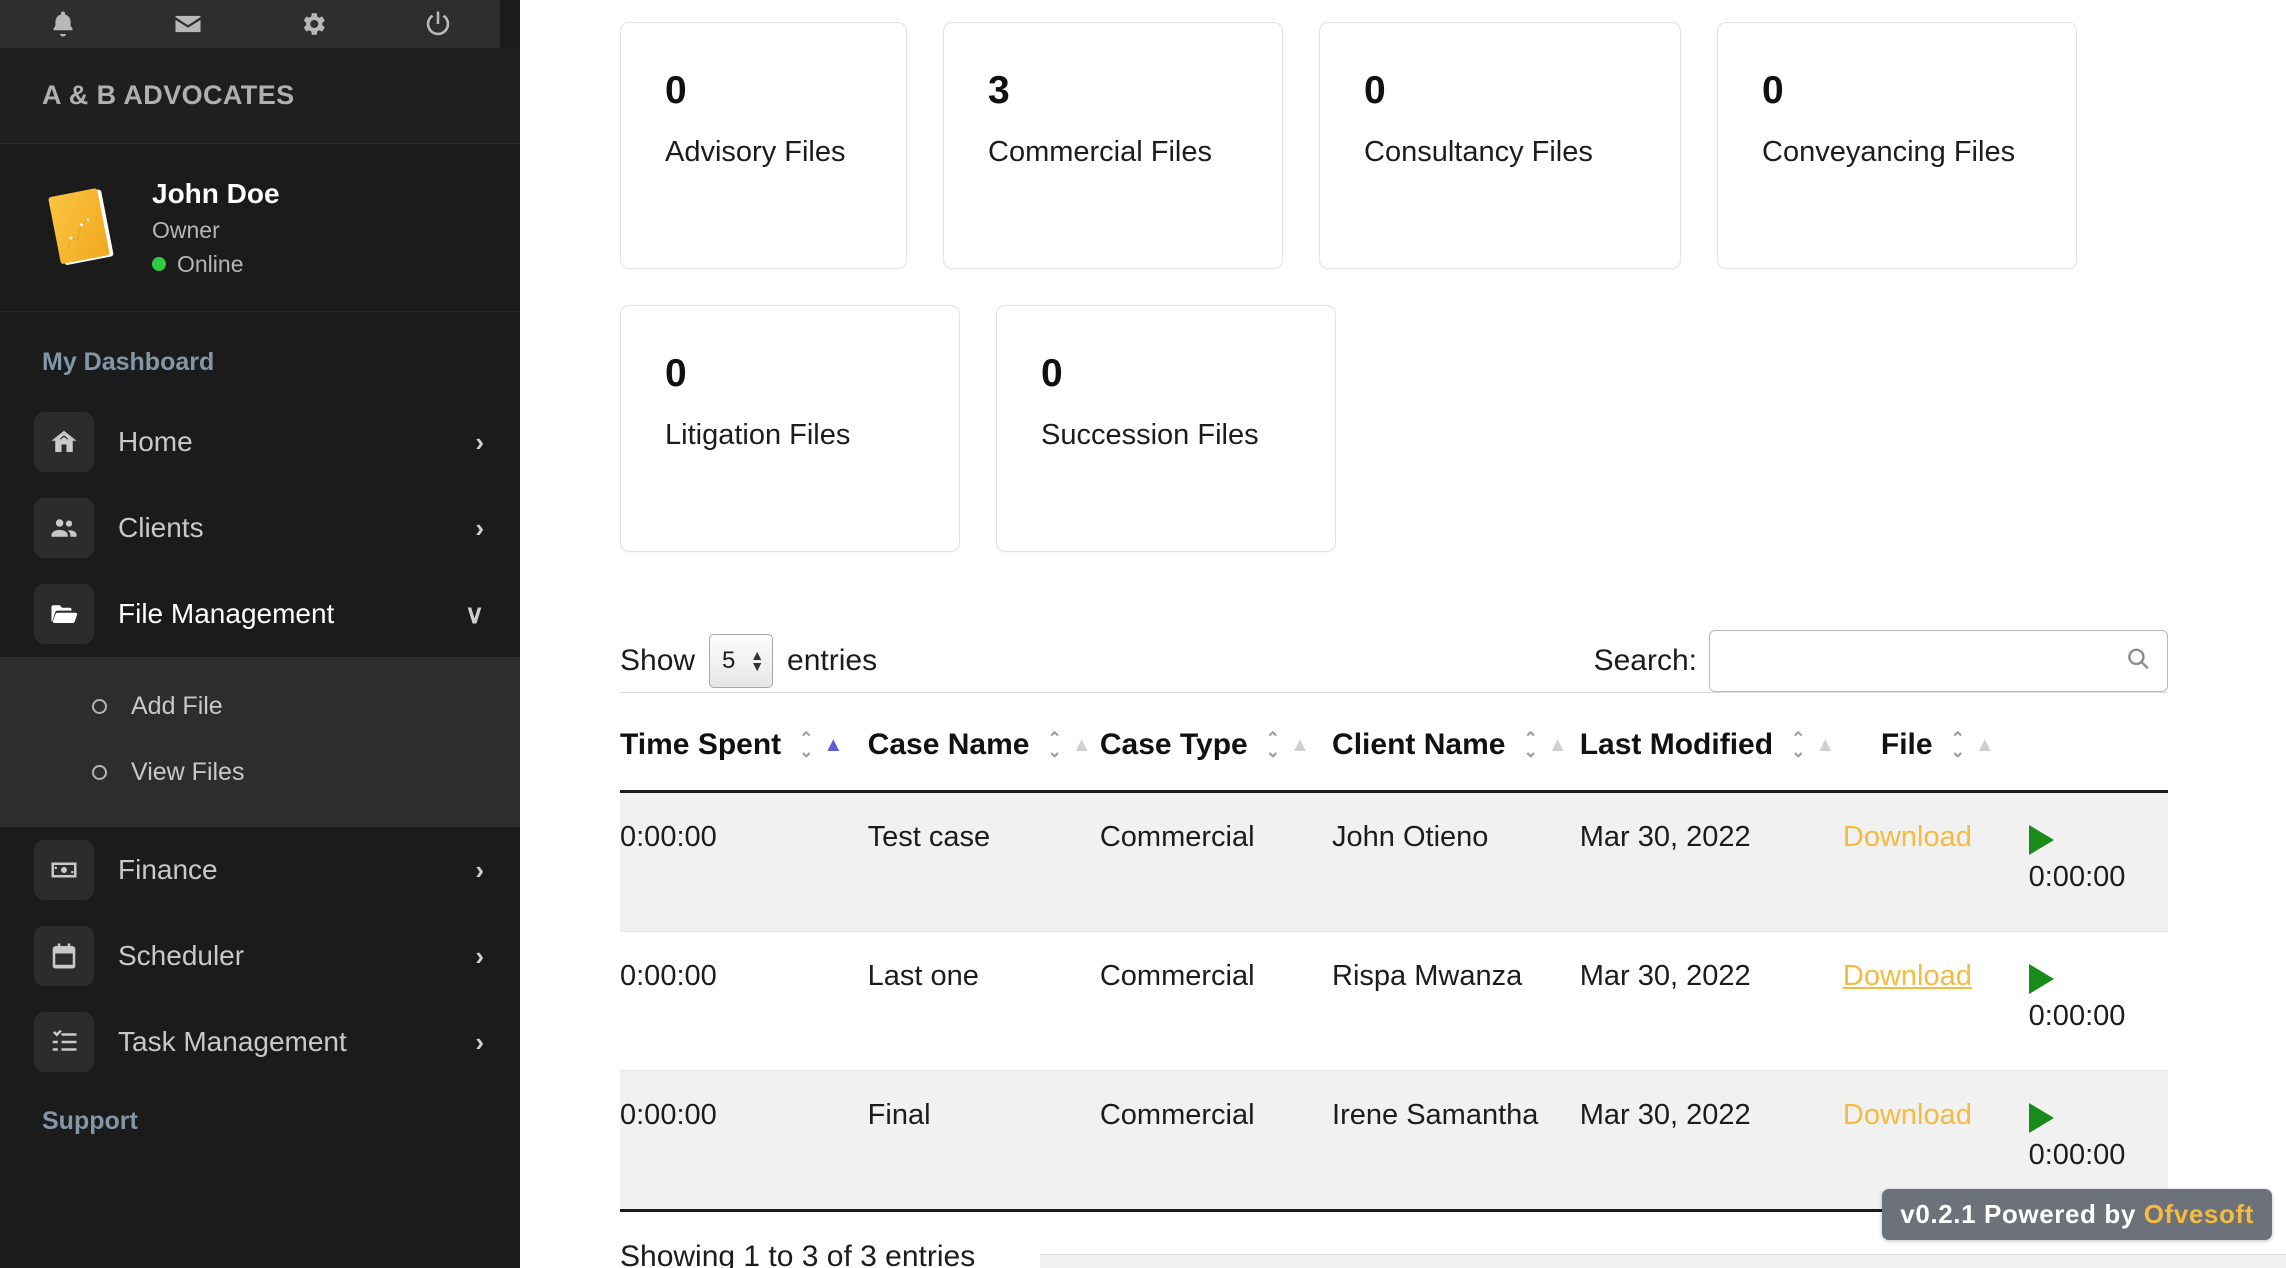  What do you see at coordinates (1897, 145) in the screenshot?
I see `stat-card-conveyancing-files: 0 Conveyancing Files` at bounding box center [1897, 145].